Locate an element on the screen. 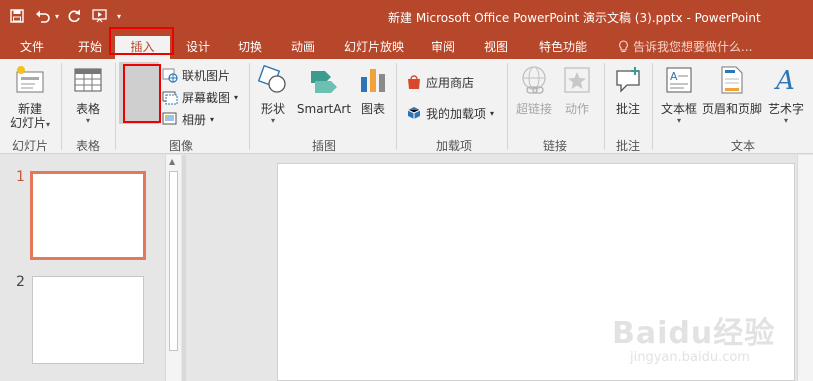  baidu-watermark: Baidu经验 jingyan.baidu.com is located at coordinates (693, 336).